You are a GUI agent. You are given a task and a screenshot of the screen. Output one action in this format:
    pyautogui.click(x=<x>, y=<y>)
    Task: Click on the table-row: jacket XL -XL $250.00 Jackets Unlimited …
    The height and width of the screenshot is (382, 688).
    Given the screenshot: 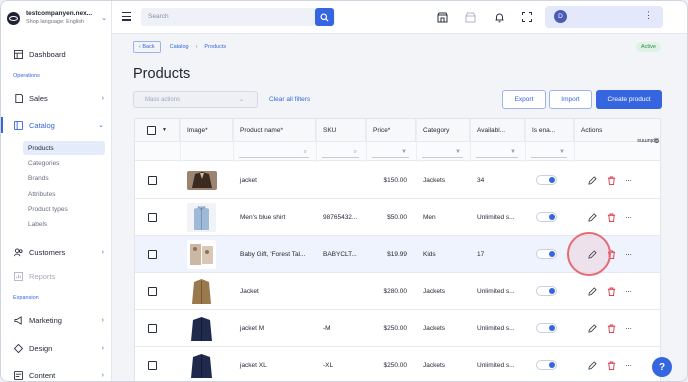 What is the action you would take?
    pyautogui.click(x=397, y=364)
    